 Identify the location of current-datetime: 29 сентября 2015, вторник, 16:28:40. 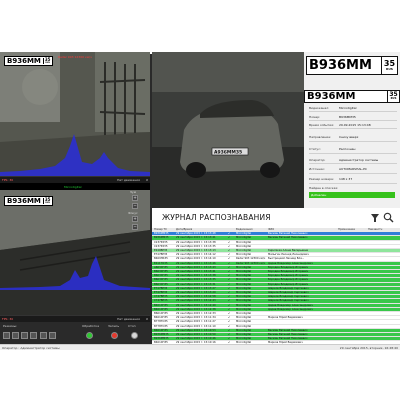
(368, 347).